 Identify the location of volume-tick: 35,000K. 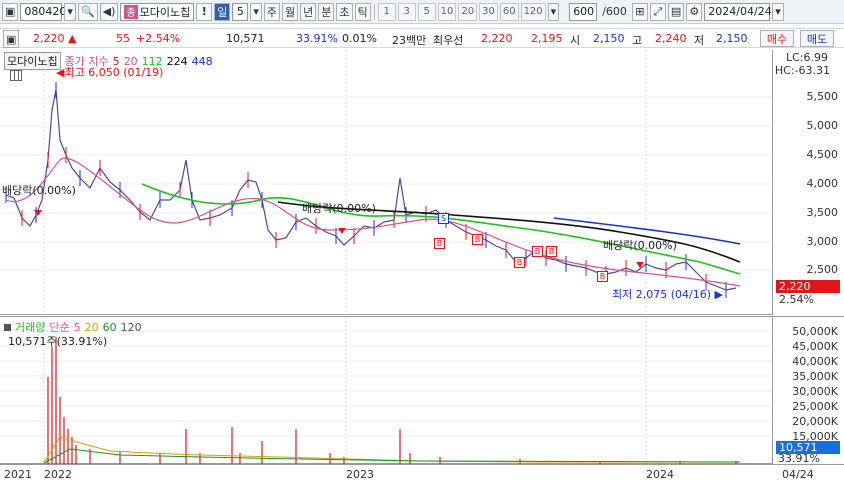
(815, 376).